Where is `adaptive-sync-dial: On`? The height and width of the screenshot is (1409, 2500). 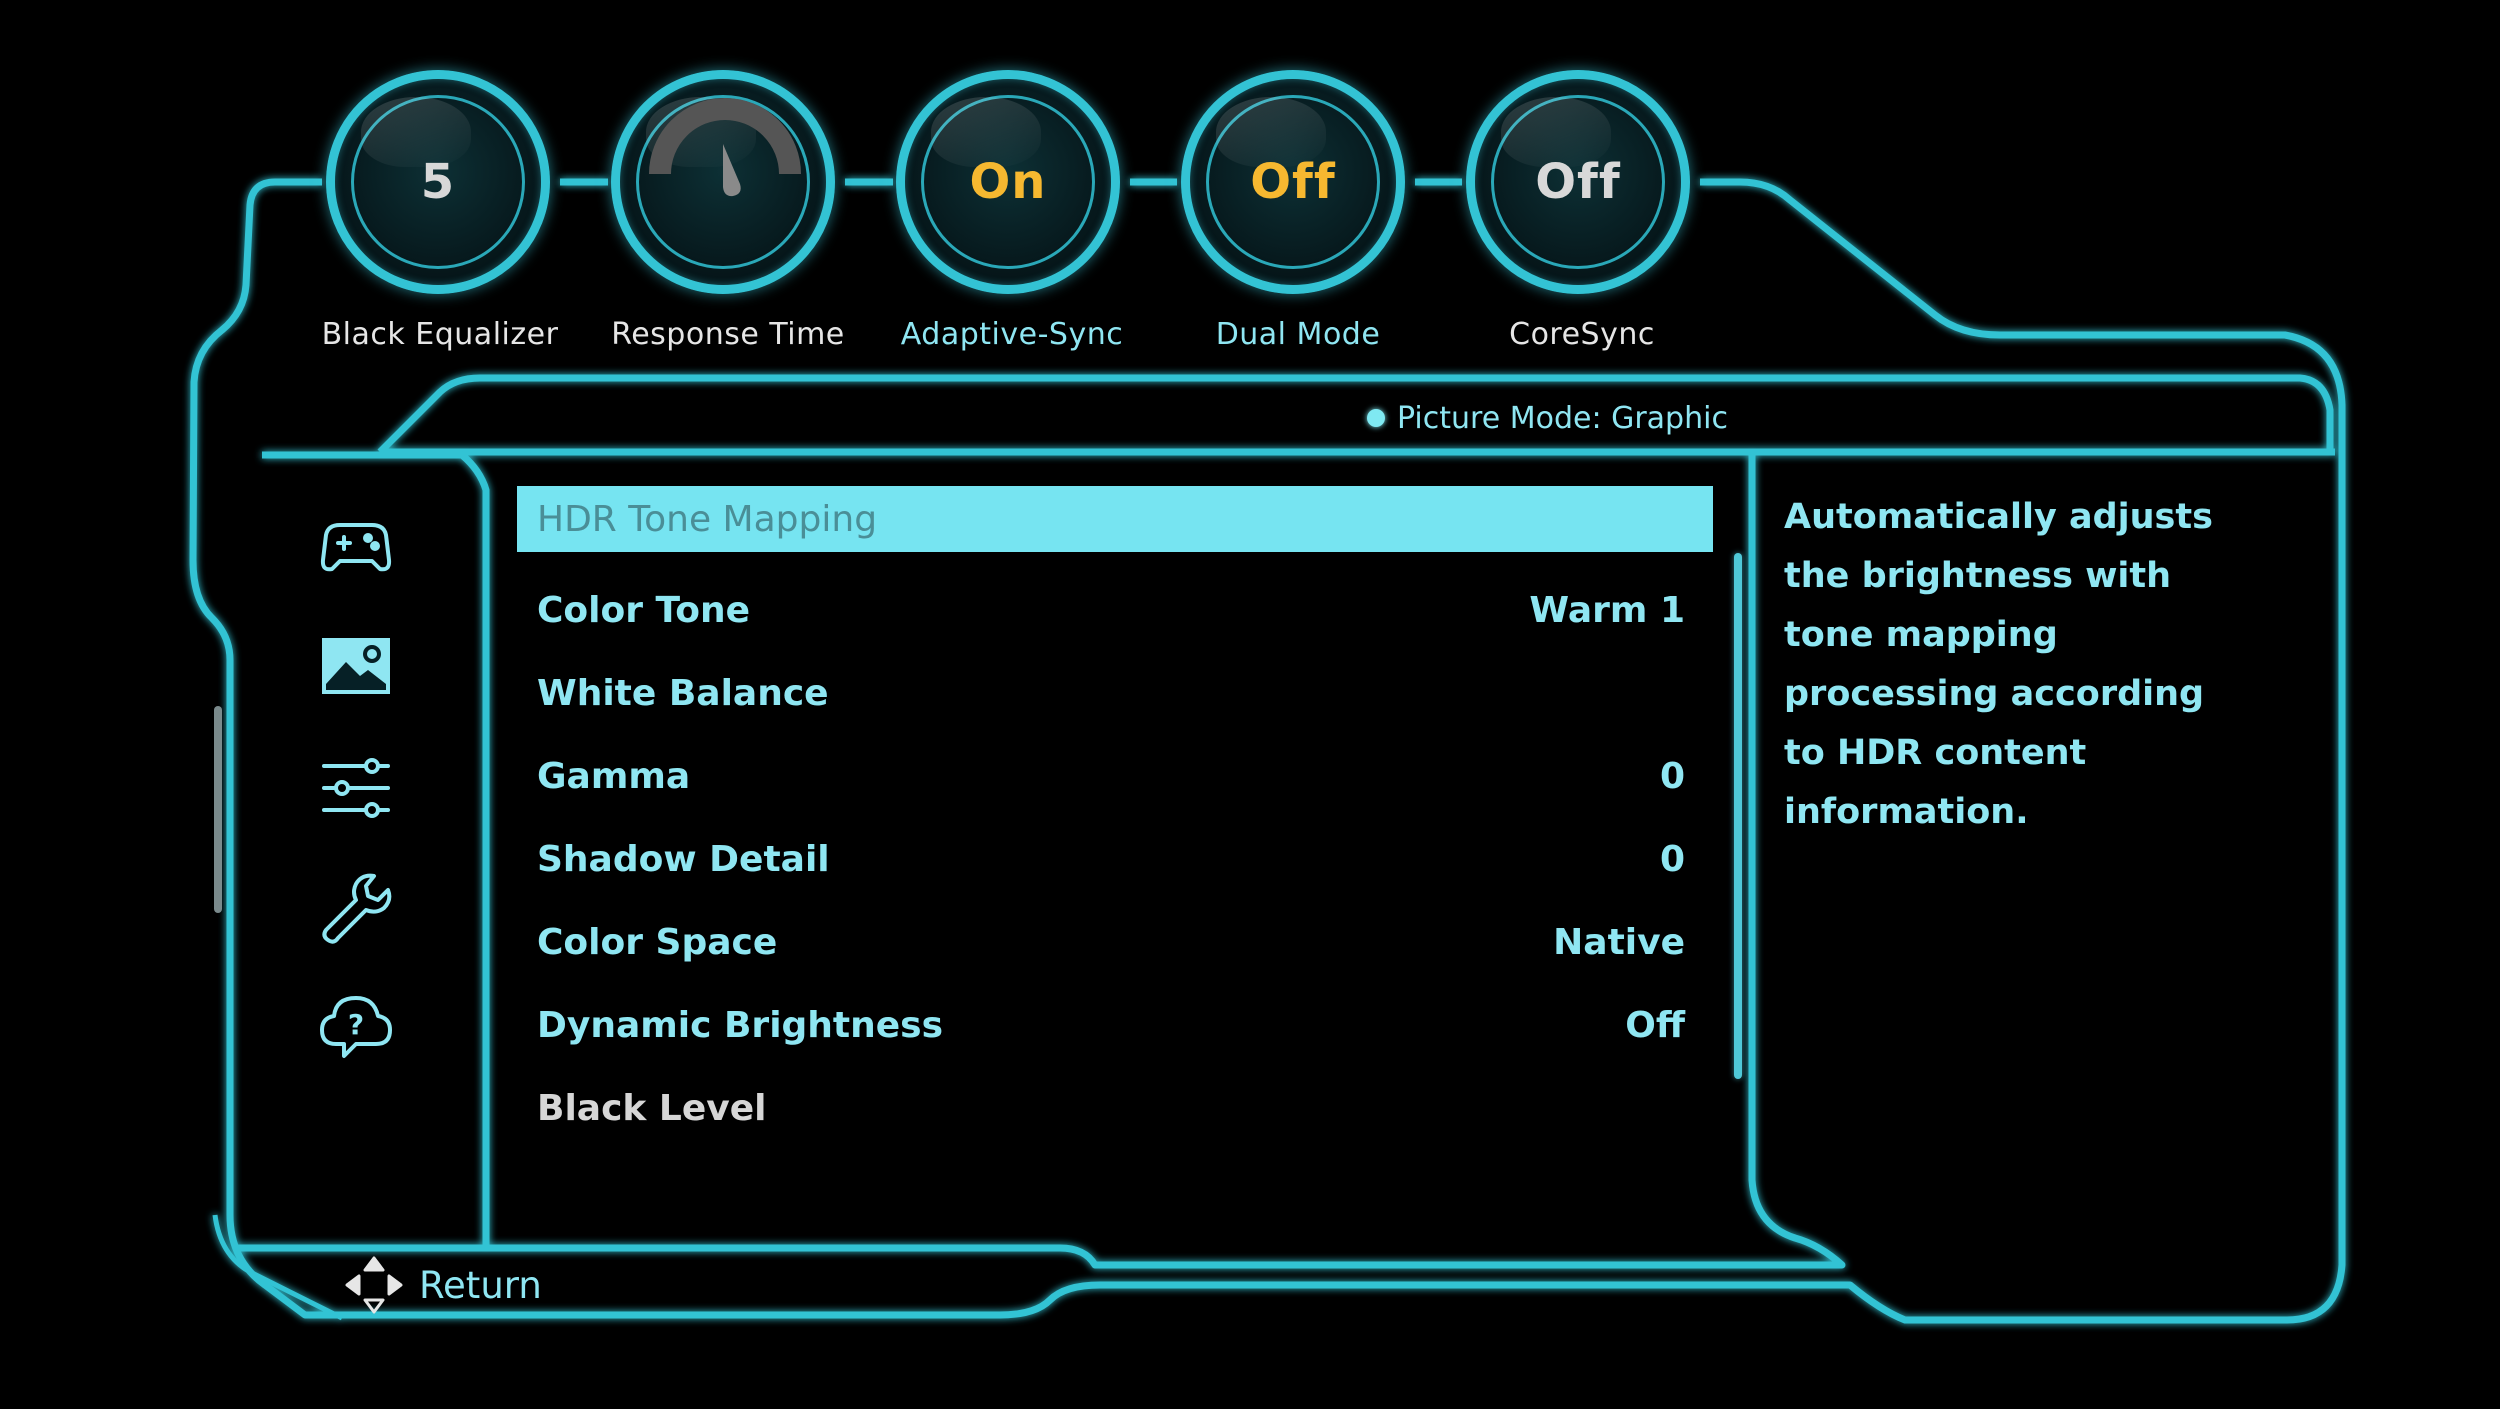
adaptive-sync-dial: On is located at coordinates (1008, 182).